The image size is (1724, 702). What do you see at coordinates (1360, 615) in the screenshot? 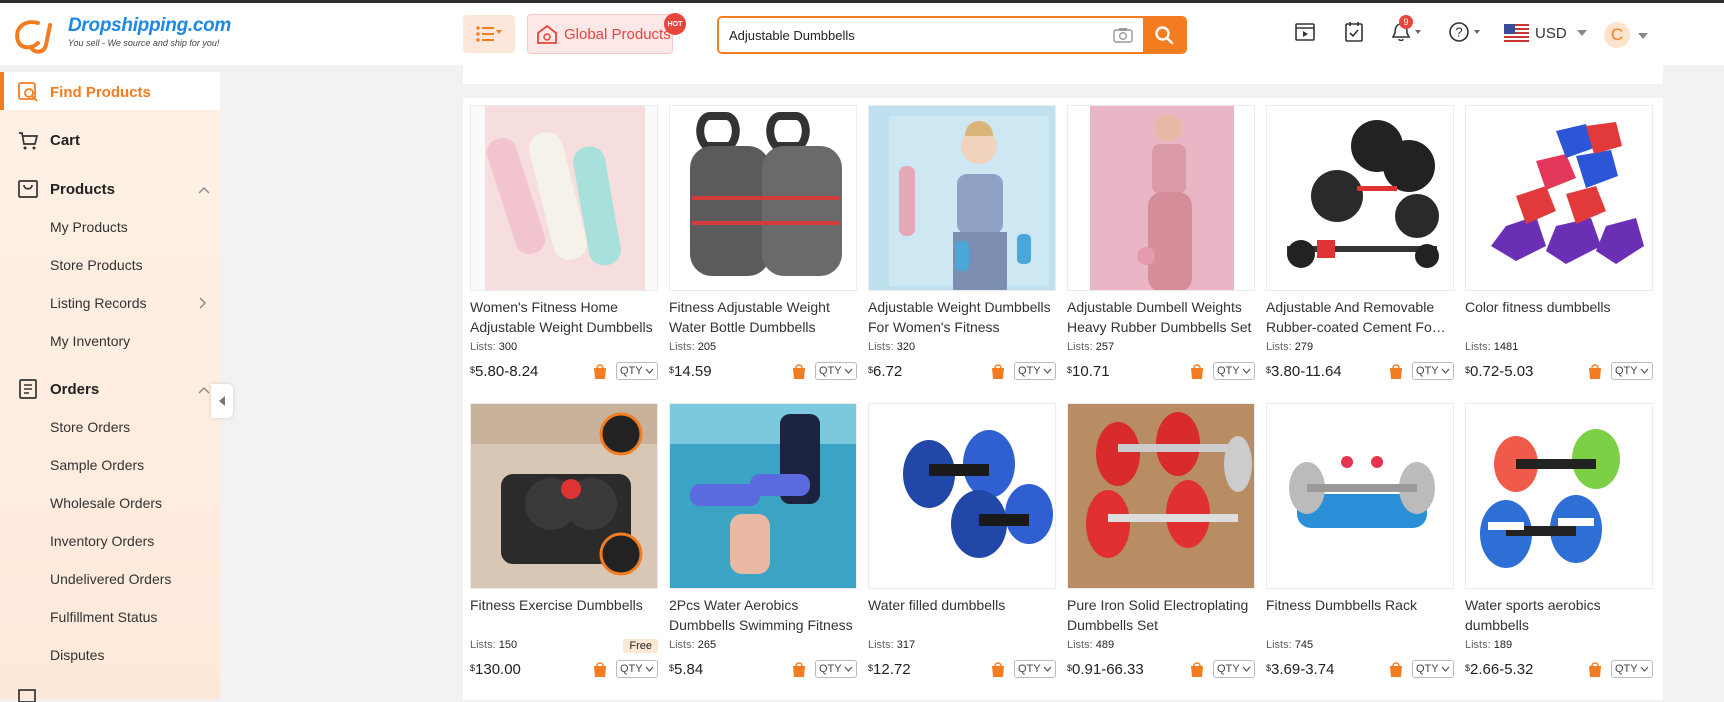
I see `product-title: Fitness Dumbbells Rack` at bounding box center [1360, 615].